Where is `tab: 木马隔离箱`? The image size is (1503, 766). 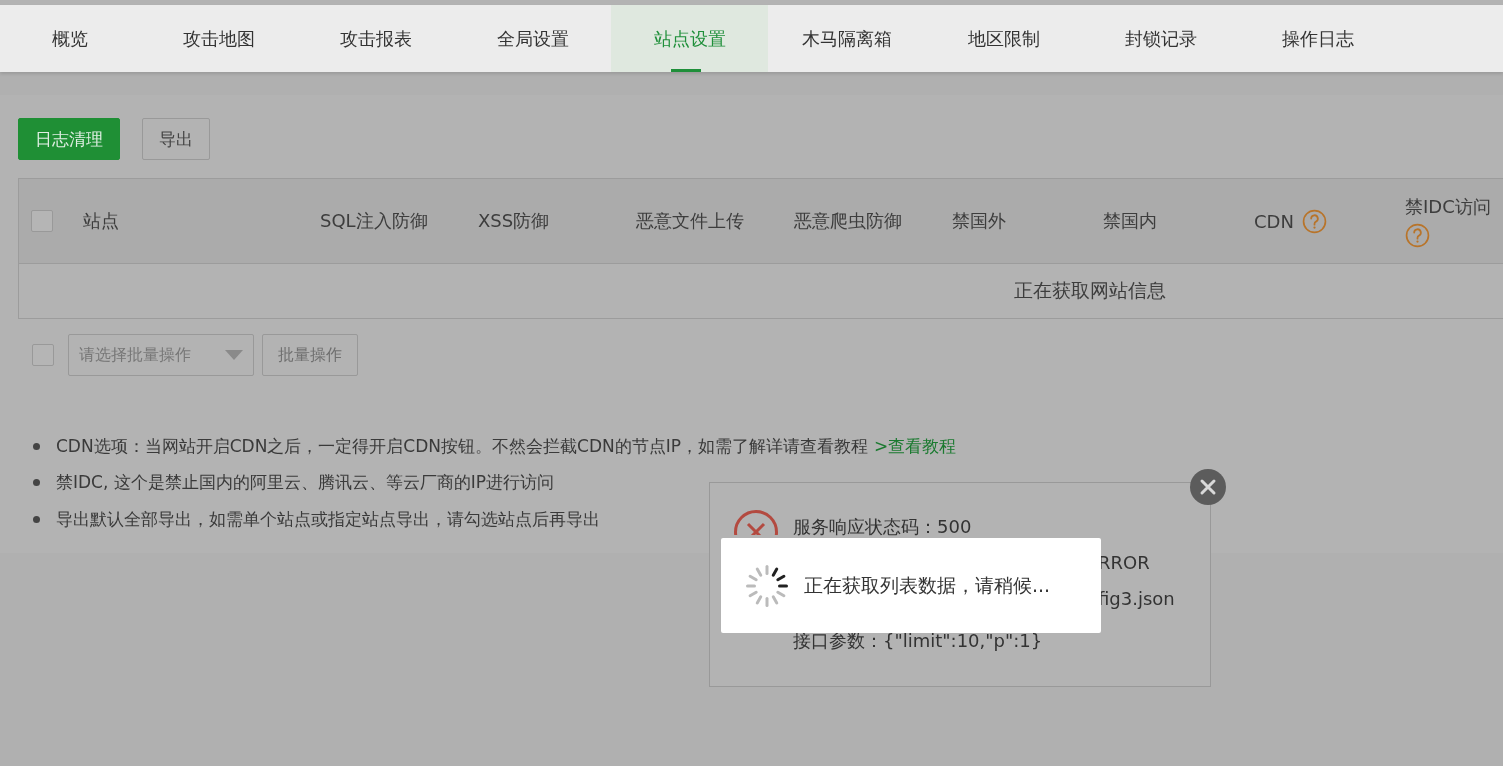
tab: 木马隔离箱 is located at coordinates (846, 38).